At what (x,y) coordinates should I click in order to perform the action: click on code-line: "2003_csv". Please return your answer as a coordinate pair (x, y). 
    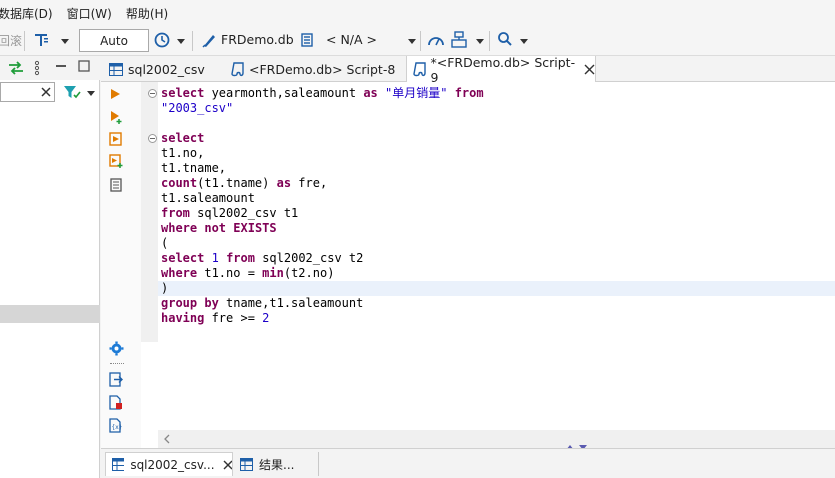
    Looking at the image, I should click on (498, 108).